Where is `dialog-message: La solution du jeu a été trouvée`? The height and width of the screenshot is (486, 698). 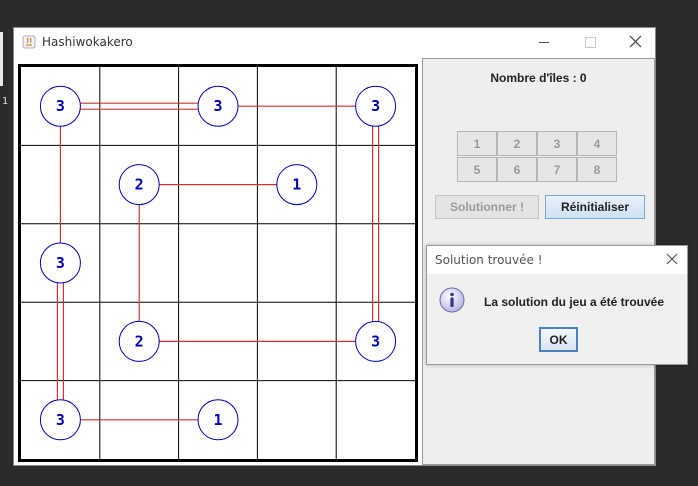 dialog-message: La solution du jeu a été trouvée is located at coordinates (574, 302).